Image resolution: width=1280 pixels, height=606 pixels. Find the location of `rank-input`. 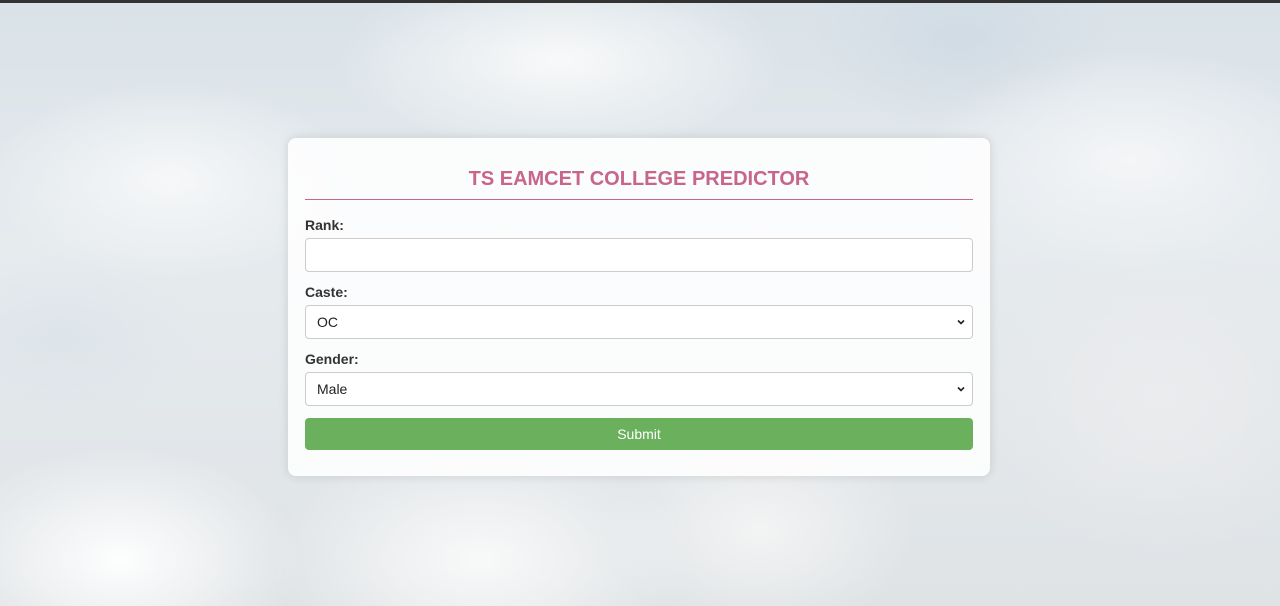

rank-input is located at coordinates (639, 255).